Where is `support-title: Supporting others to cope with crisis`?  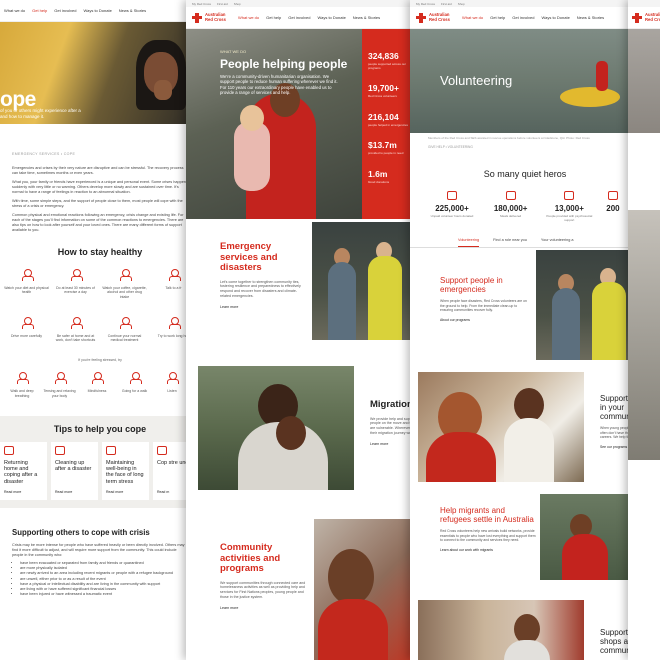 support-title: Supporting others to cope with crisis is located at coordinates (81, 533).